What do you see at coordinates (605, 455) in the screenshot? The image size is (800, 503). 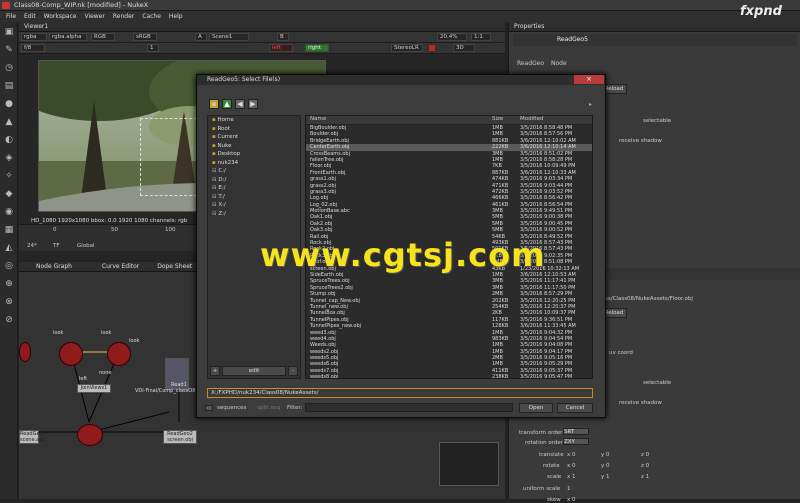 I see `translate-y: y 0` at bounding box center [605, 455].